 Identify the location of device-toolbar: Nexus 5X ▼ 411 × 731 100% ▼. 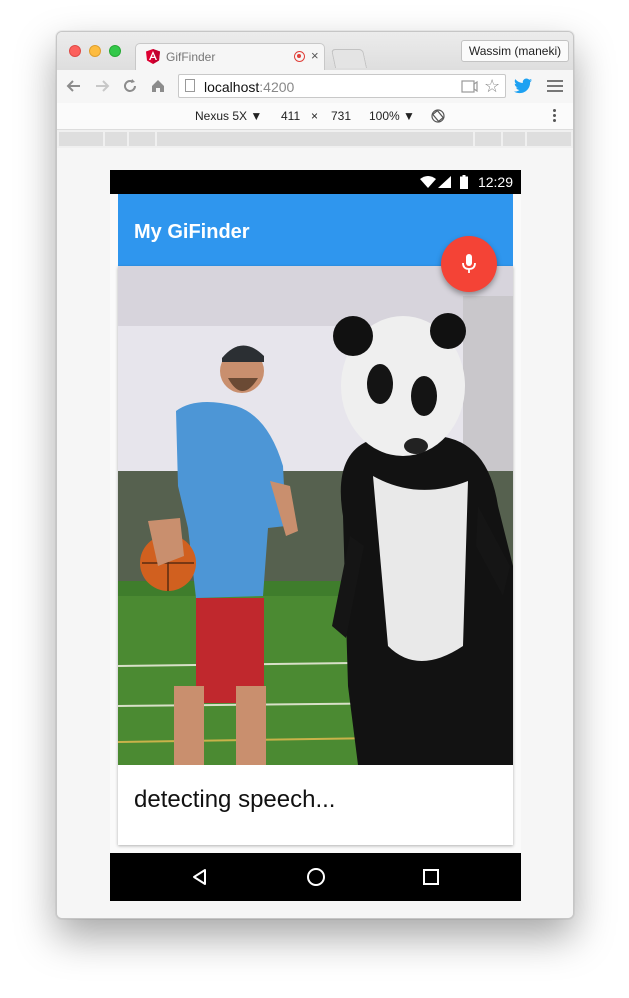
(315, 116).